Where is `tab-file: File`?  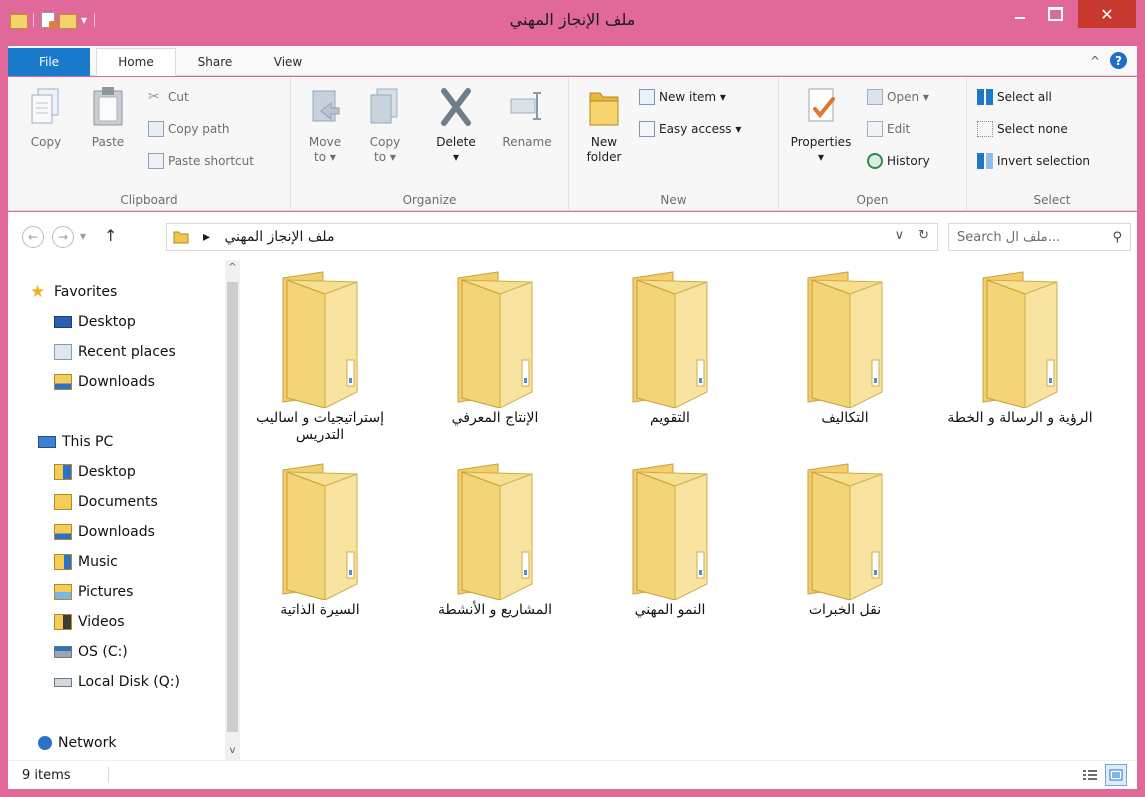 tab-file: File is located at coordinates (49, 62).